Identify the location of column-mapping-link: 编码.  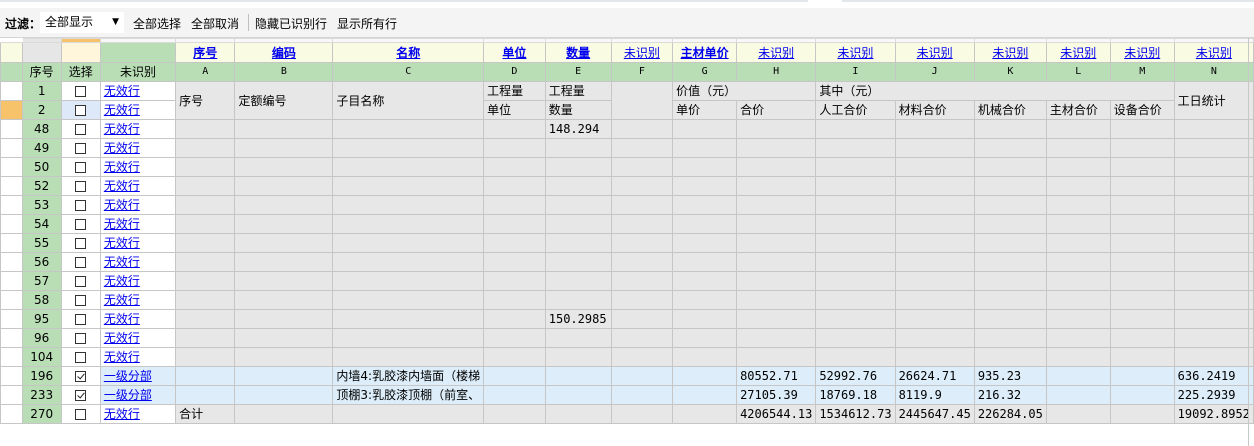
(284, 53).